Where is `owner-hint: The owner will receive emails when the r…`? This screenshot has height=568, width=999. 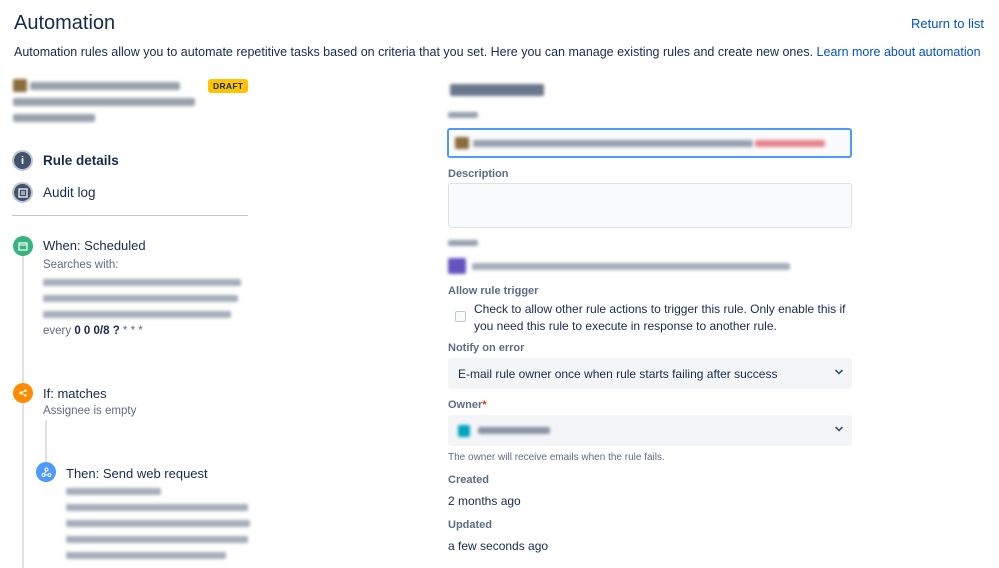
owner-hint: The owner will receive emails when the r… is located at coordinates (556, 457).